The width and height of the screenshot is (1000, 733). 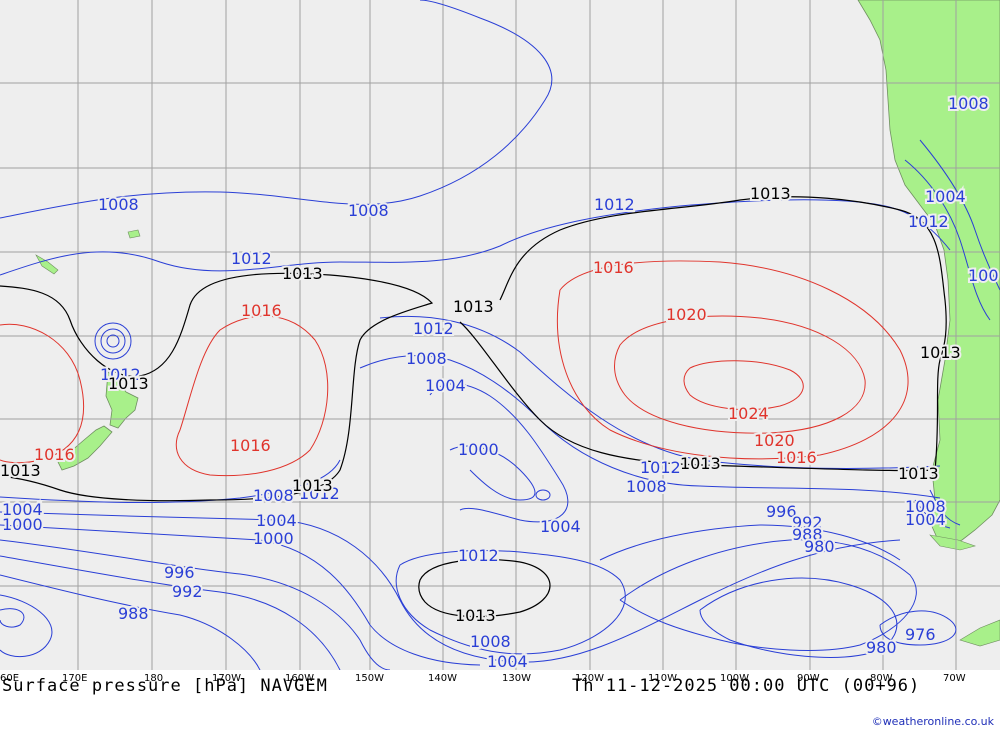 I want to click on longitude-label: 140W, so click(x=442, y=678).